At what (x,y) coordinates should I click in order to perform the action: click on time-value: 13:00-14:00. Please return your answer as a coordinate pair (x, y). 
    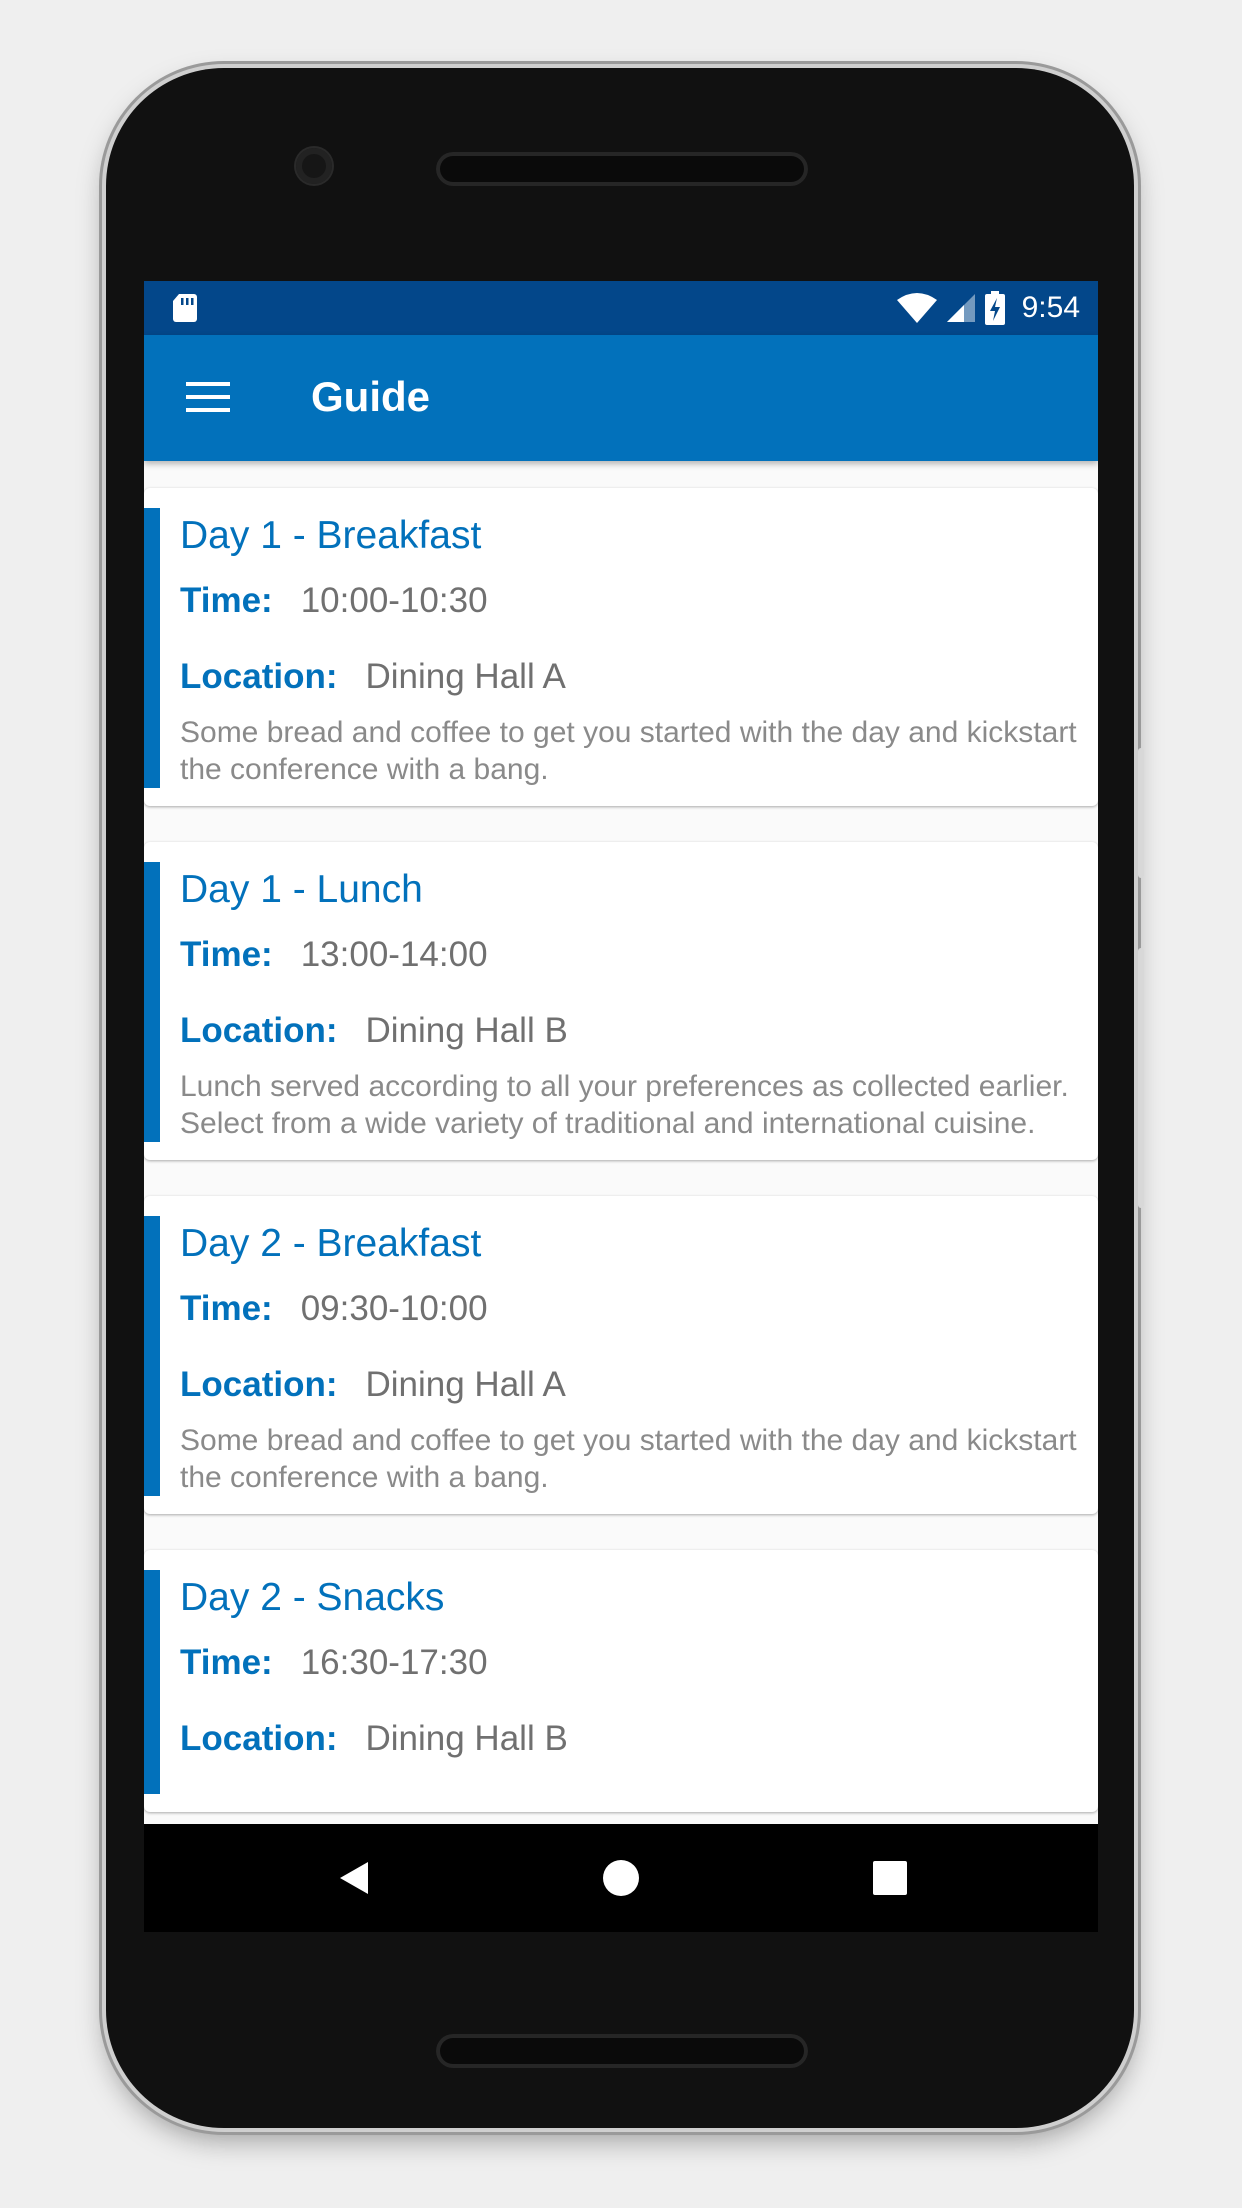
    Looking at the image, I should click on (394, 954).